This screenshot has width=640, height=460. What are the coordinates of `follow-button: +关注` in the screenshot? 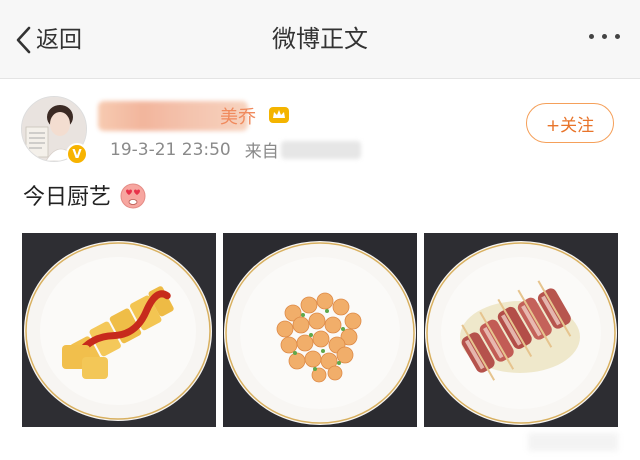 It's located at (570, 123).